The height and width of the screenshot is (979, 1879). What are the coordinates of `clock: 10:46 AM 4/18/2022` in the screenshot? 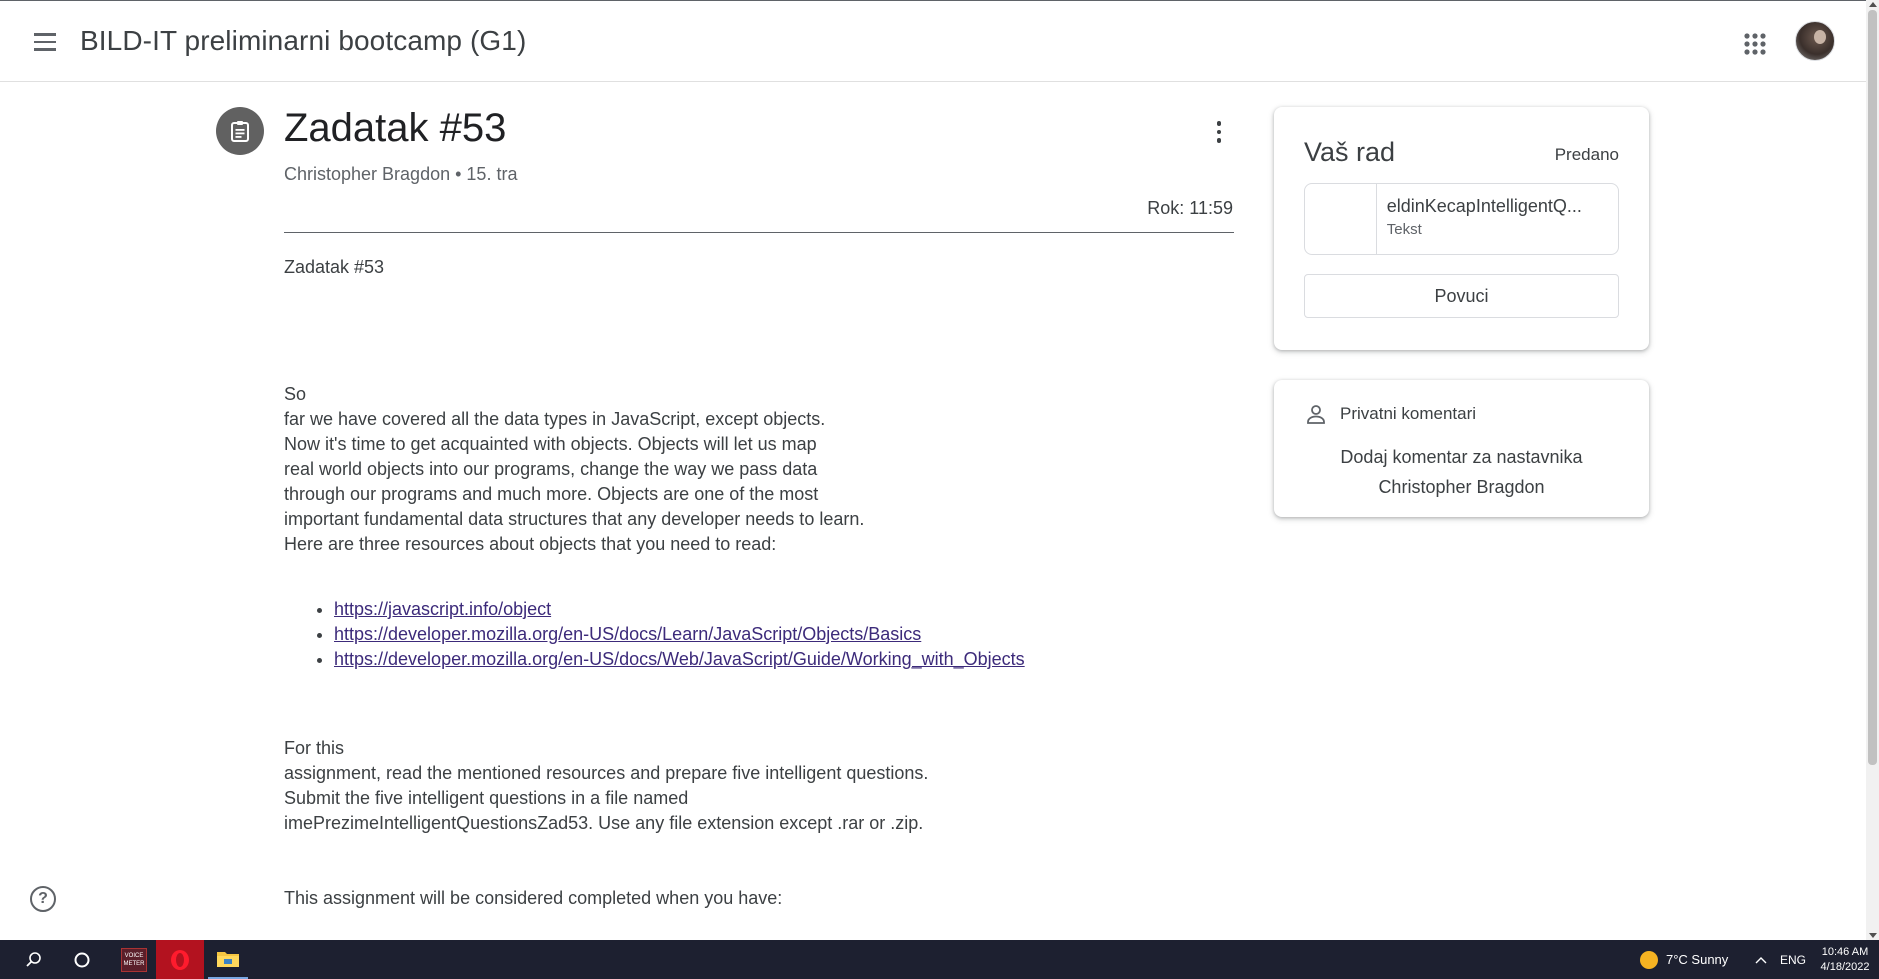 It's located at (1845, 959).